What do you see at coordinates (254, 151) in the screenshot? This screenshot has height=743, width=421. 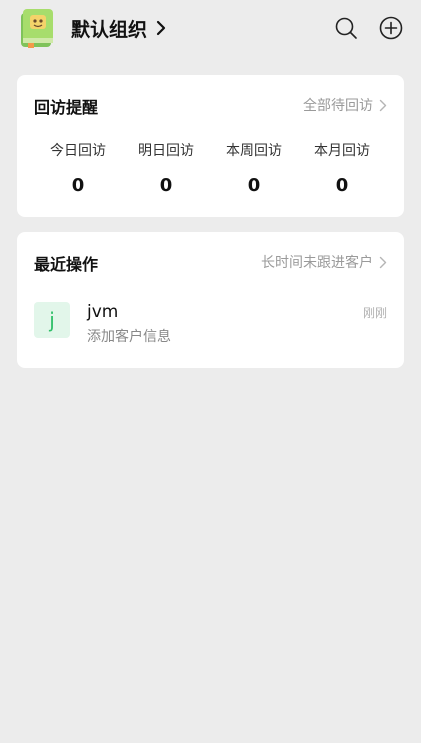 I see `stat-label: 本周回访` at bounding box center [254, 151].